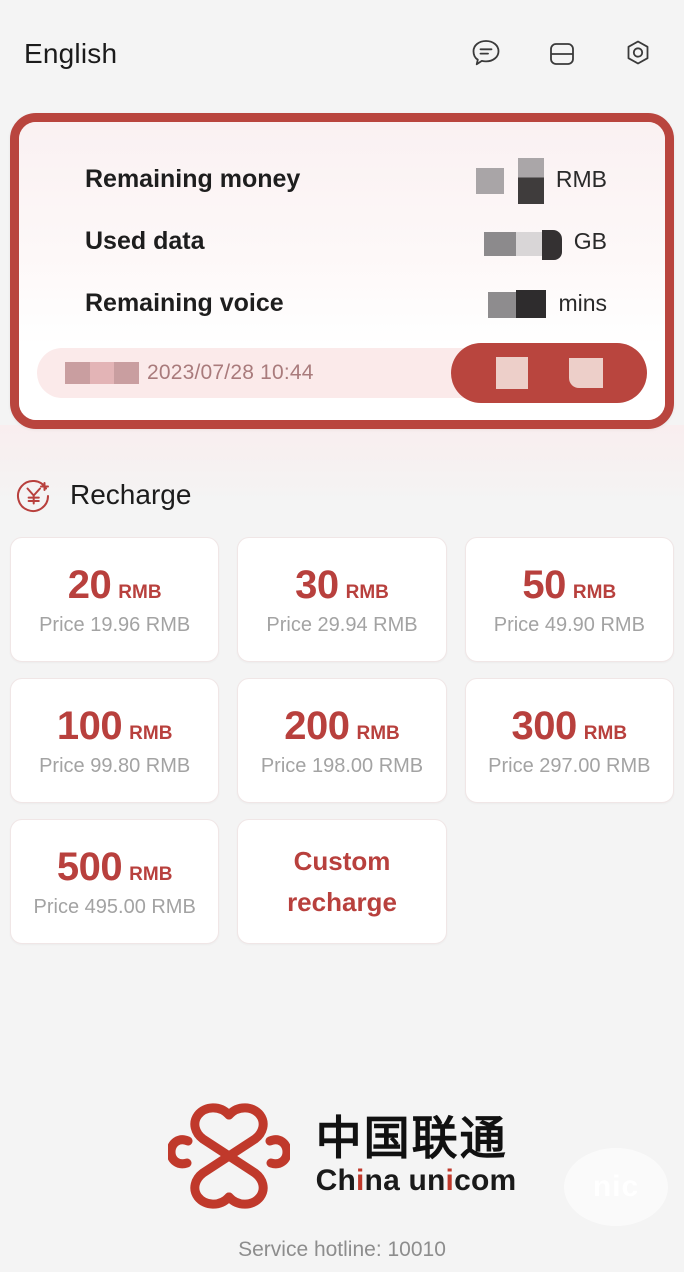 The width and height of the screenshot is (684, 1272). Describe the element at coordinates (450, 1180) in the screenshot. I see `brand-en-part-i2: i` at that location.